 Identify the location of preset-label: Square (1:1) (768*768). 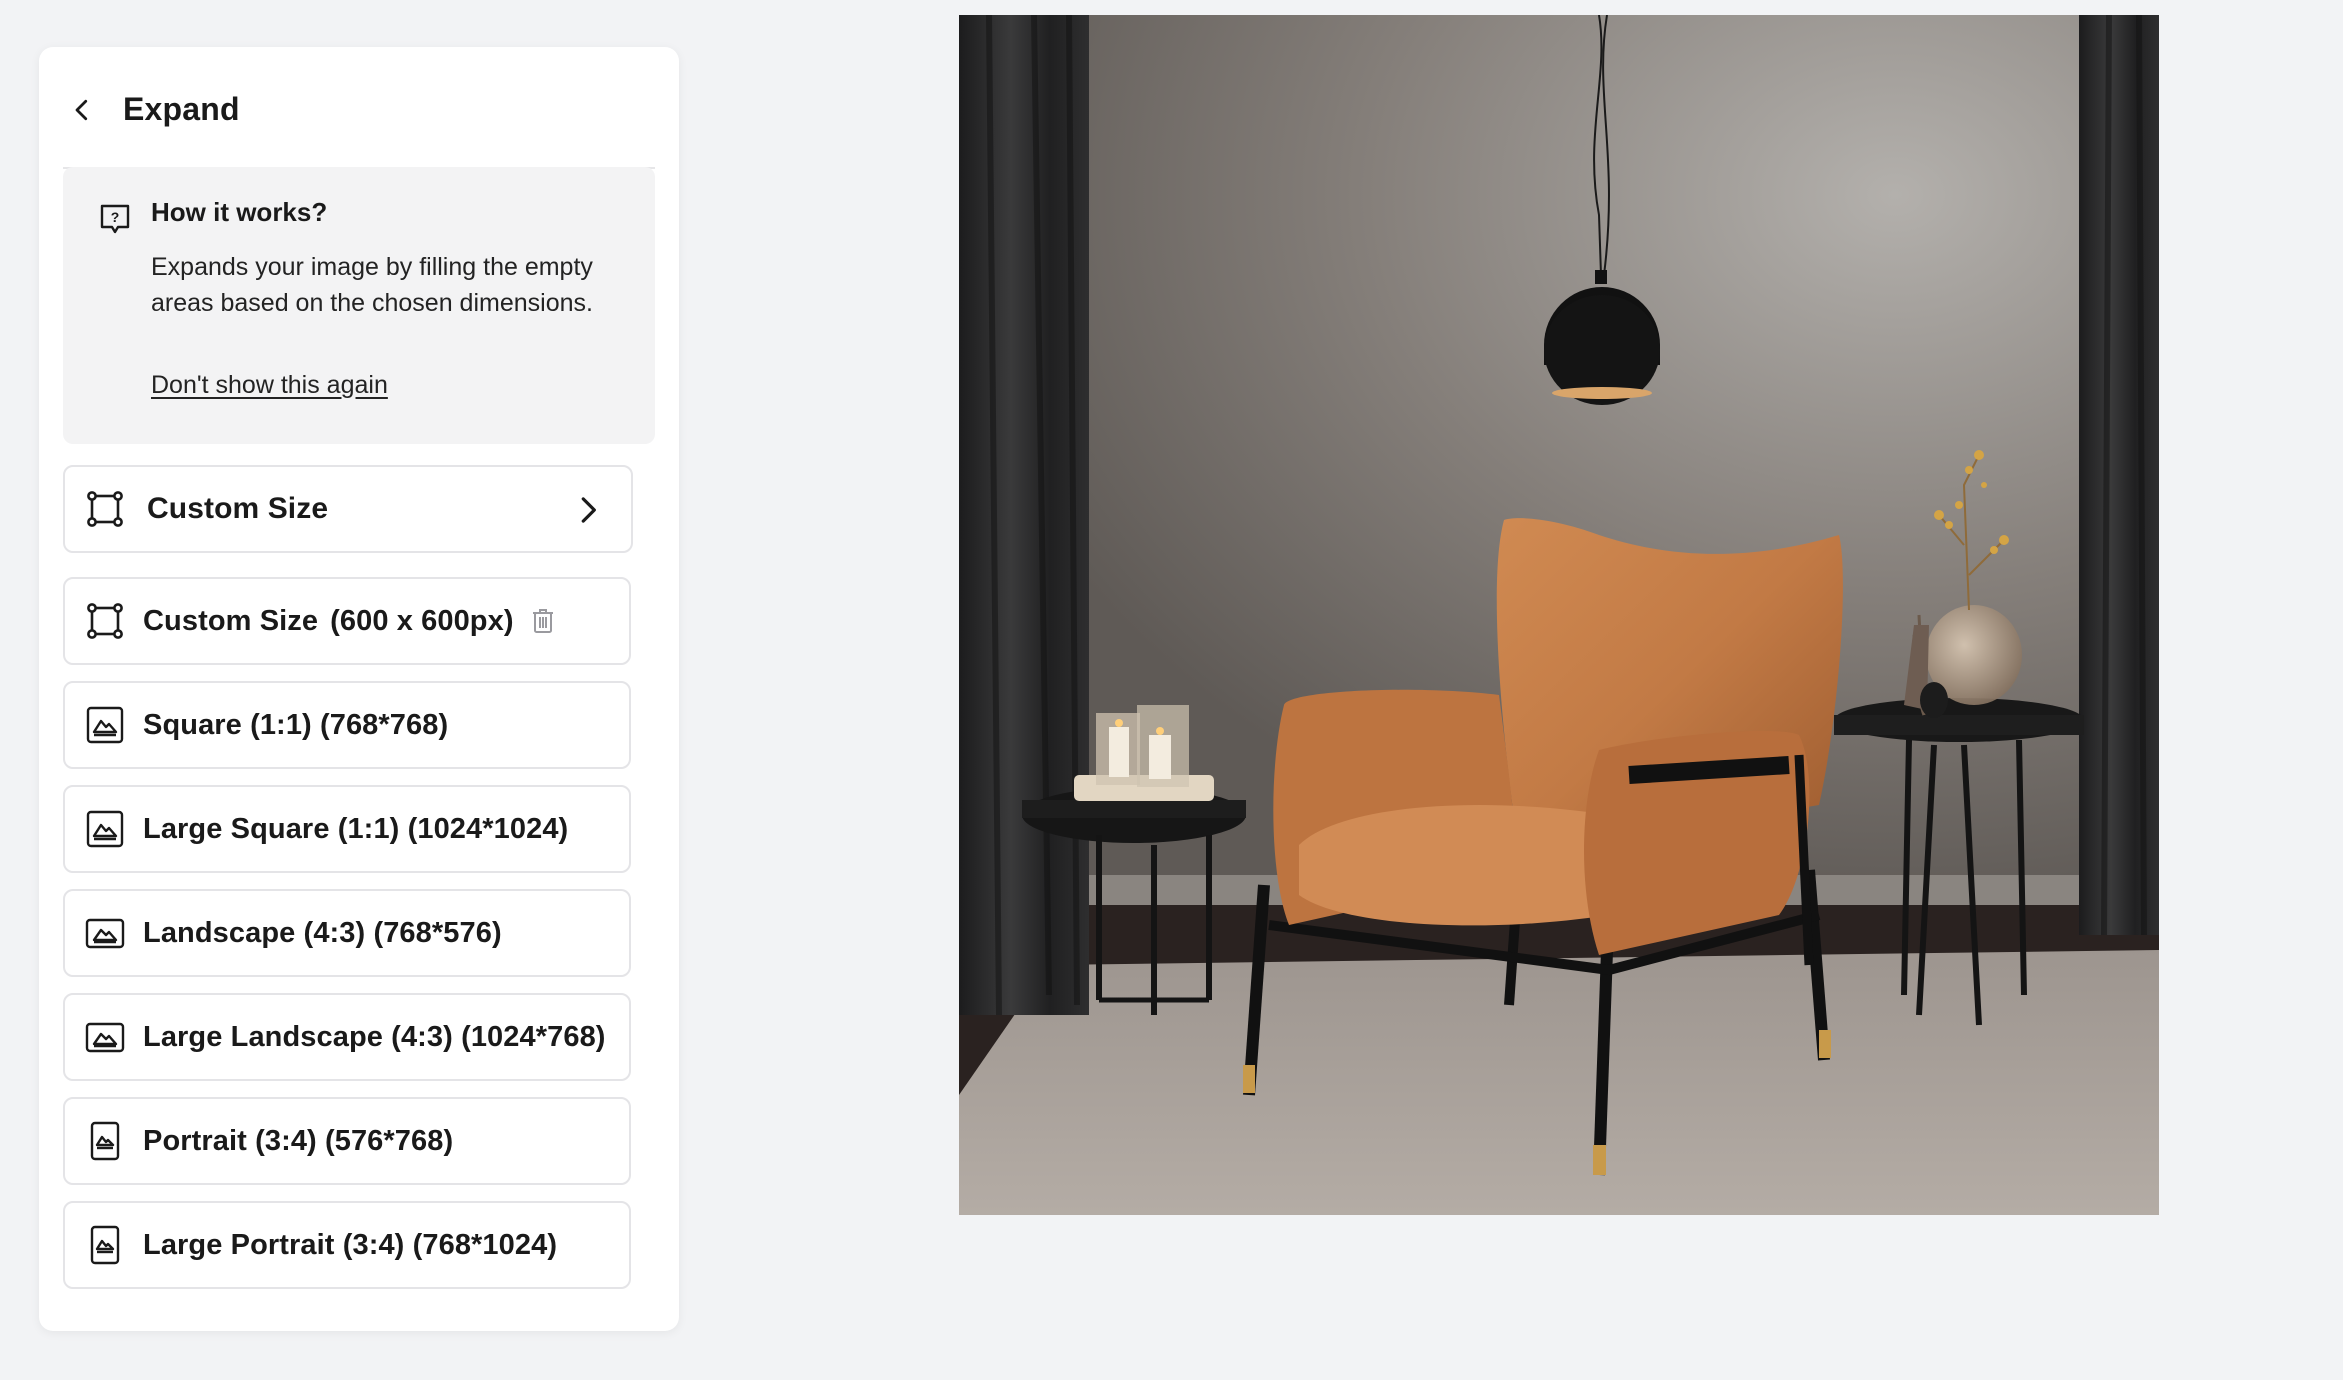
(296, 724).